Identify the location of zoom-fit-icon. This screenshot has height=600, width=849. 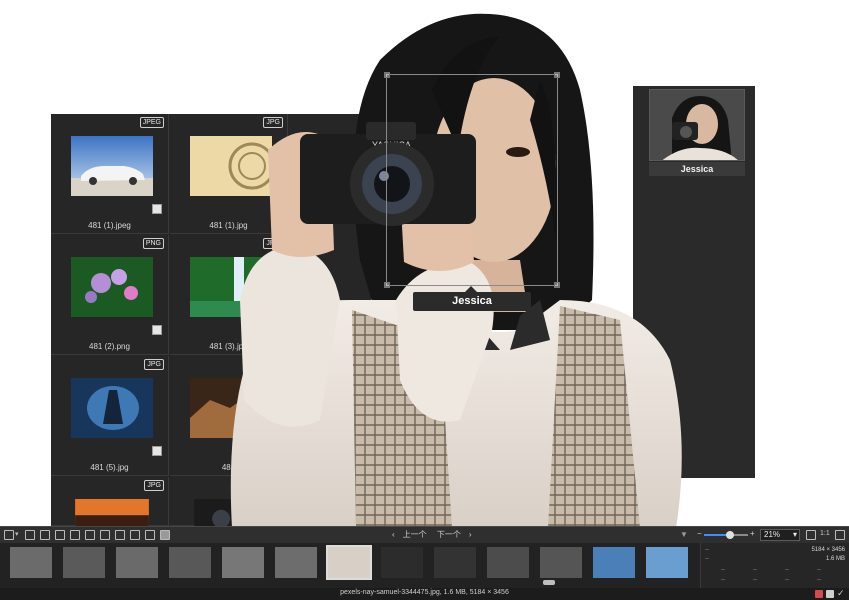
(811, 535).